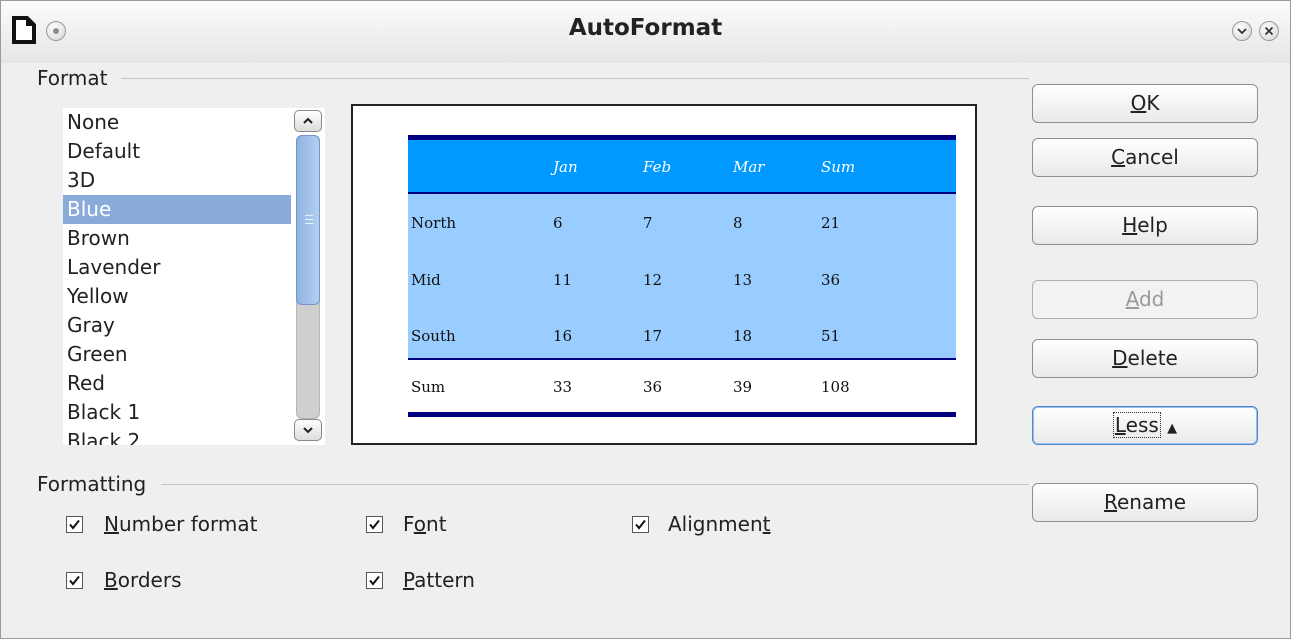 This screenshot has height=639, width=1291. What do you see at coordinates (563, 387) in the screenshot?
I see `preview-total-cell: 33` at bounding box center [563, 387].